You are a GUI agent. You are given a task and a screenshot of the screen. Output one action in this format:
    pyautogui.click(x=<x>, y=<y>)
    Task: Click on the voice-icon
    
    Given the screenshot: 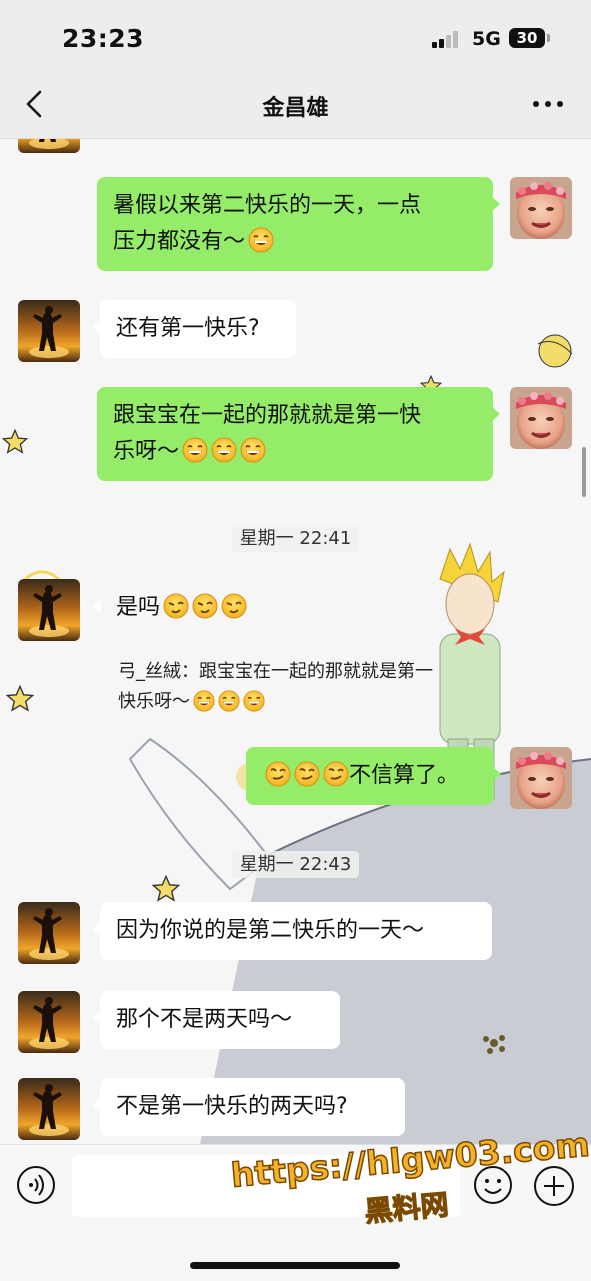 What is the action you would take?
    pyautogui.click(x=36, y=1185)
    